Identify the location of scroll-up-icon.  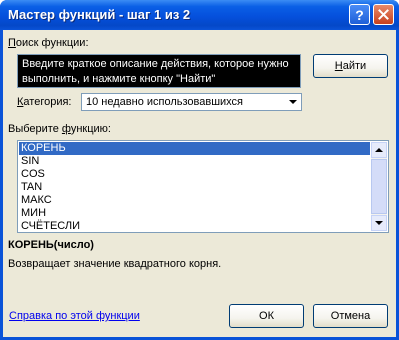
(379, 150).